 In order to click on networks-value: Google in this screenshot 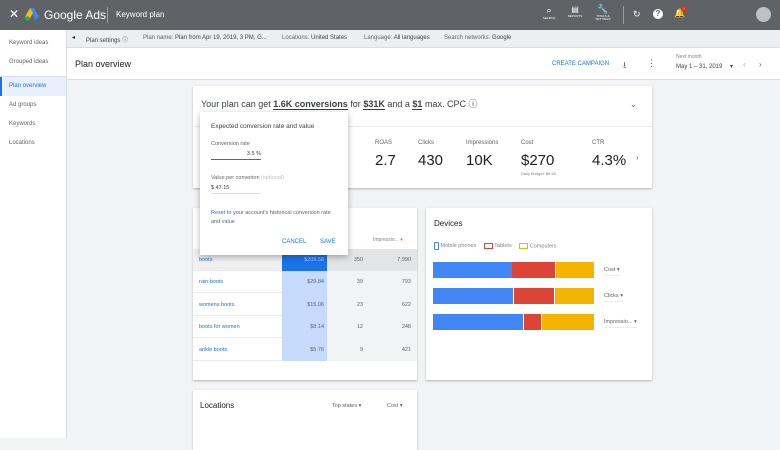, I will do `click(502, 38)`.